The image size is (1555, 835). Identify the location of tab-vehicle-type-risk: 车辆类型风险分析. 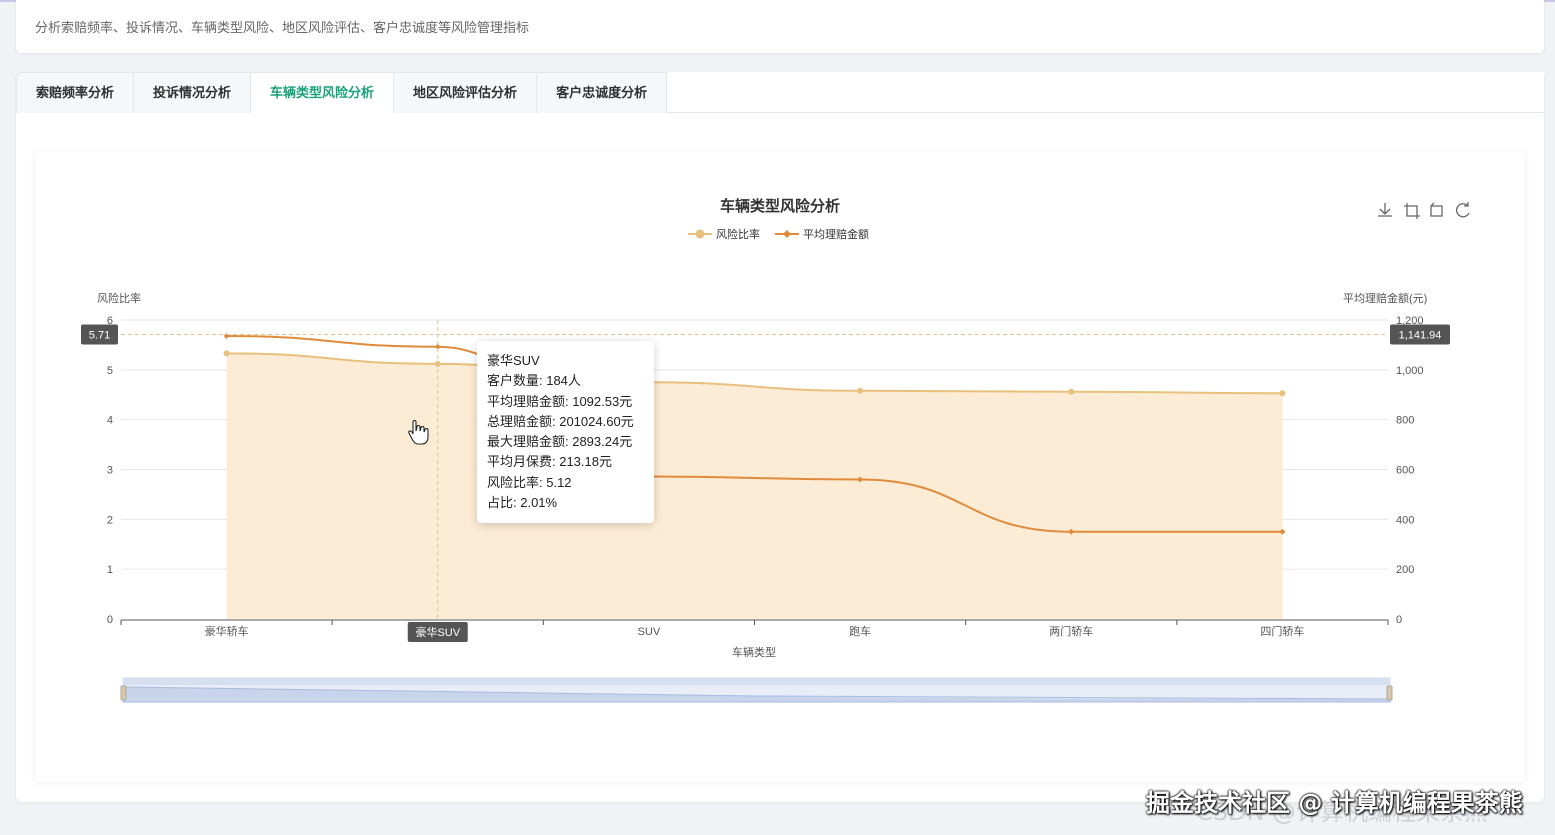
(323, 93).